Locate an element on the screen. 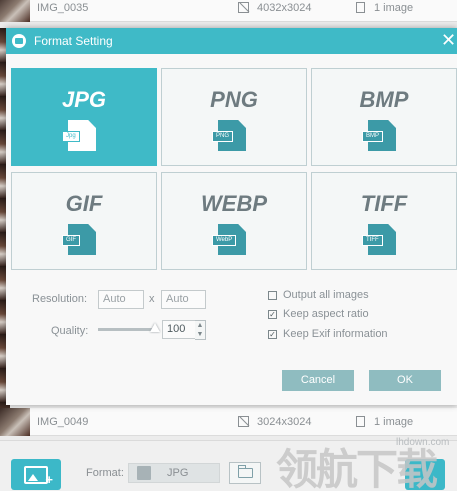 This screenshot has height=491, width=457. format-name: JPG is located at coordinates (84, 99).